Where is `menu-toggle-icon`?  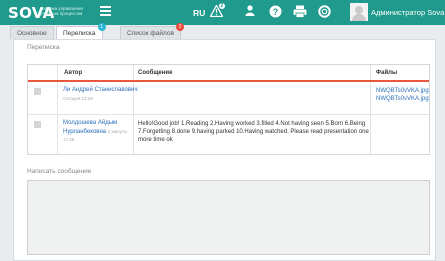 menu-toggle-icon is located at coordinates (105, 12).